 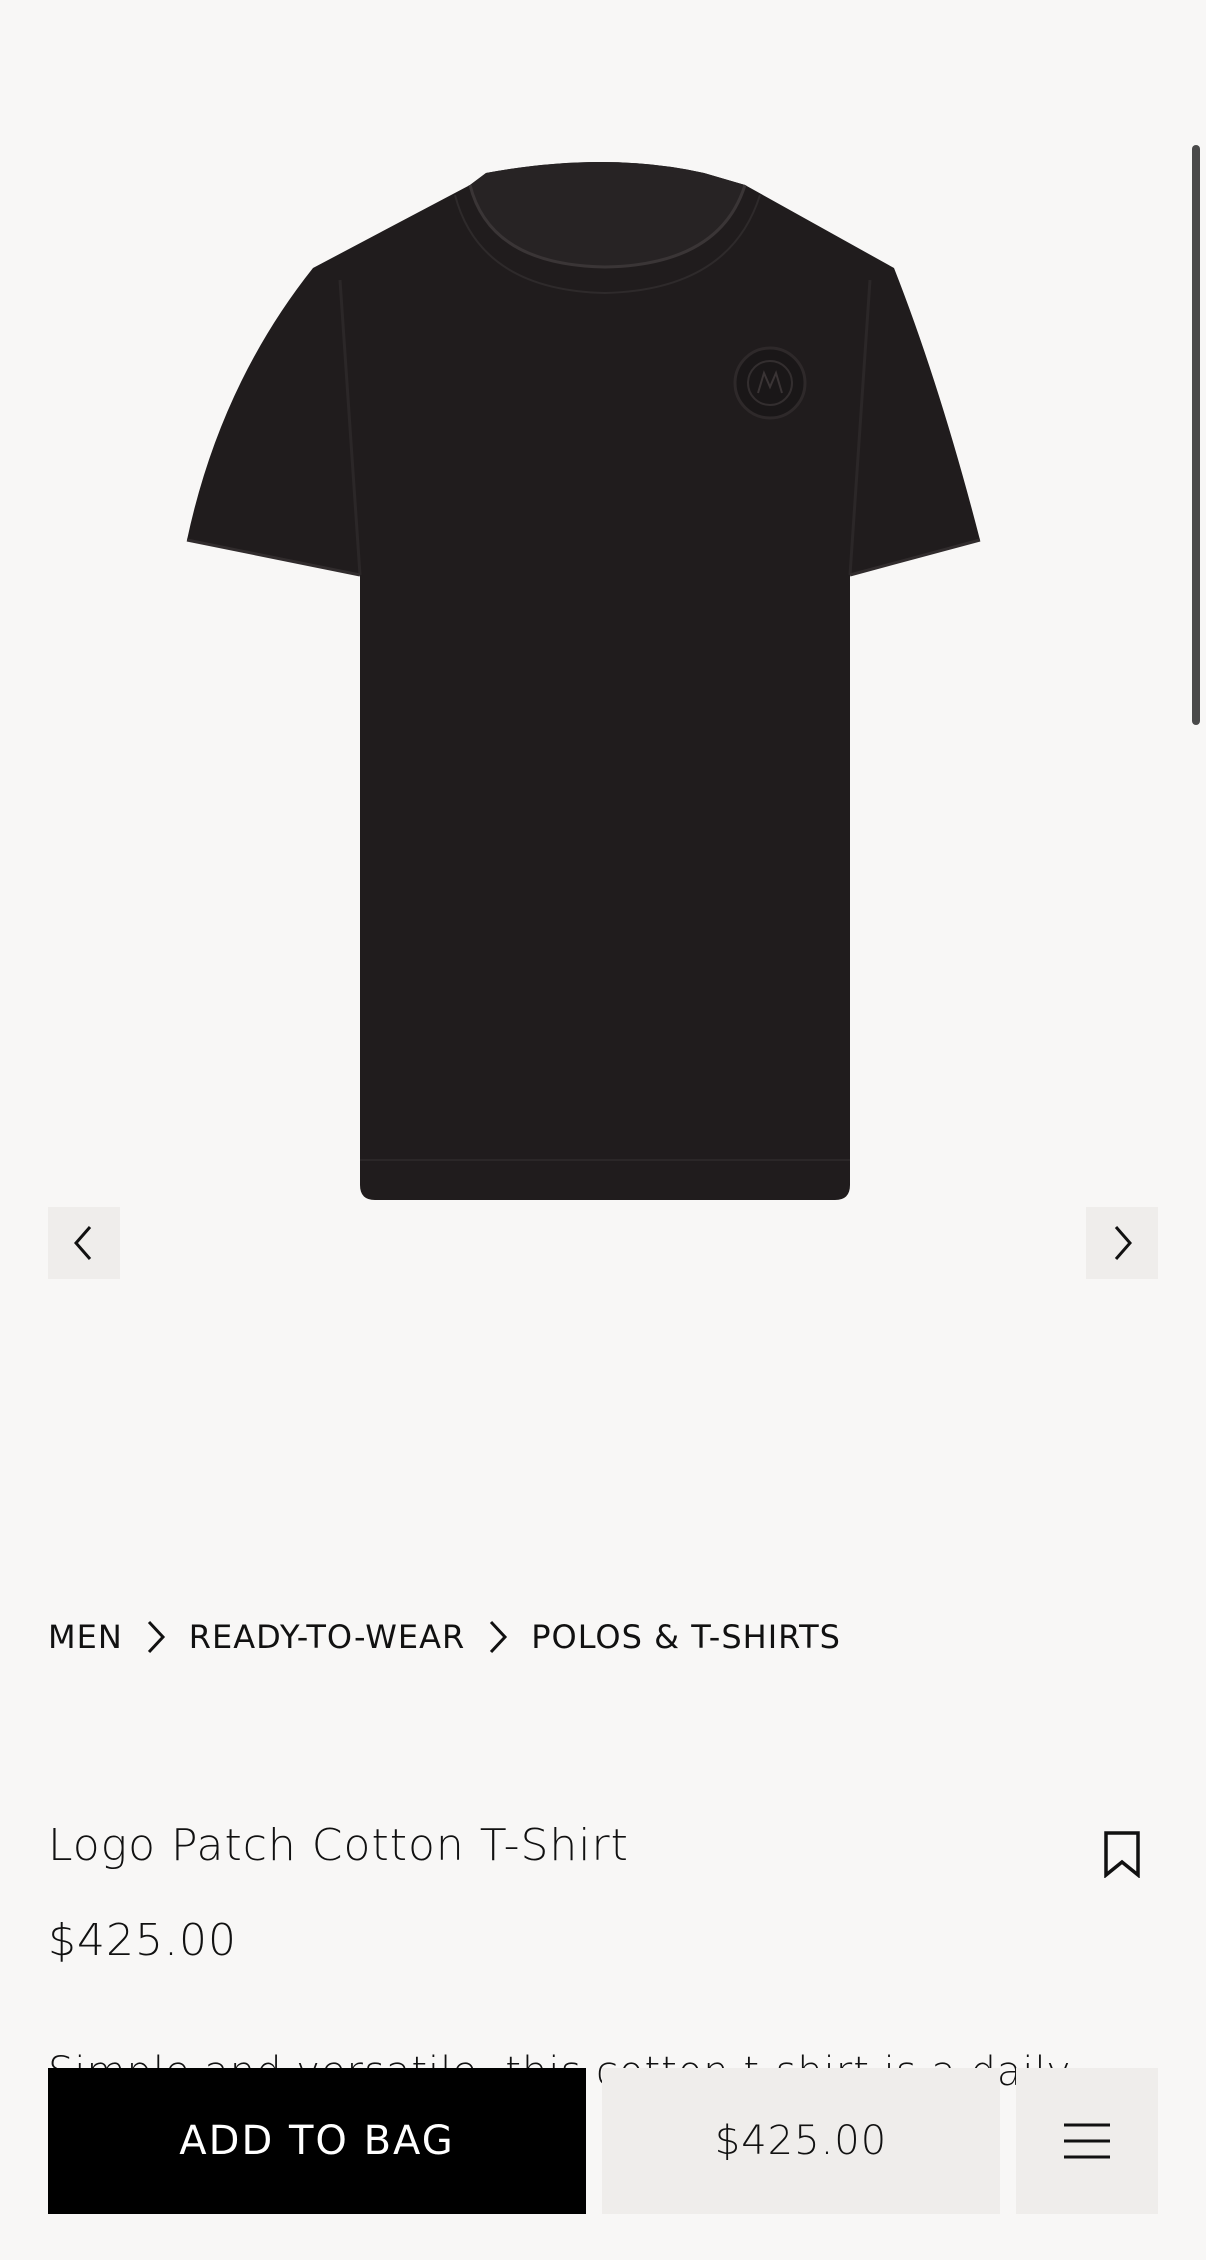 What do you see at coordinates (327, 1637) in the screenshot?
I see `breadcrumb-ready-to-wear: READY-TO-WEAR` at bounding box center [327, 1637].